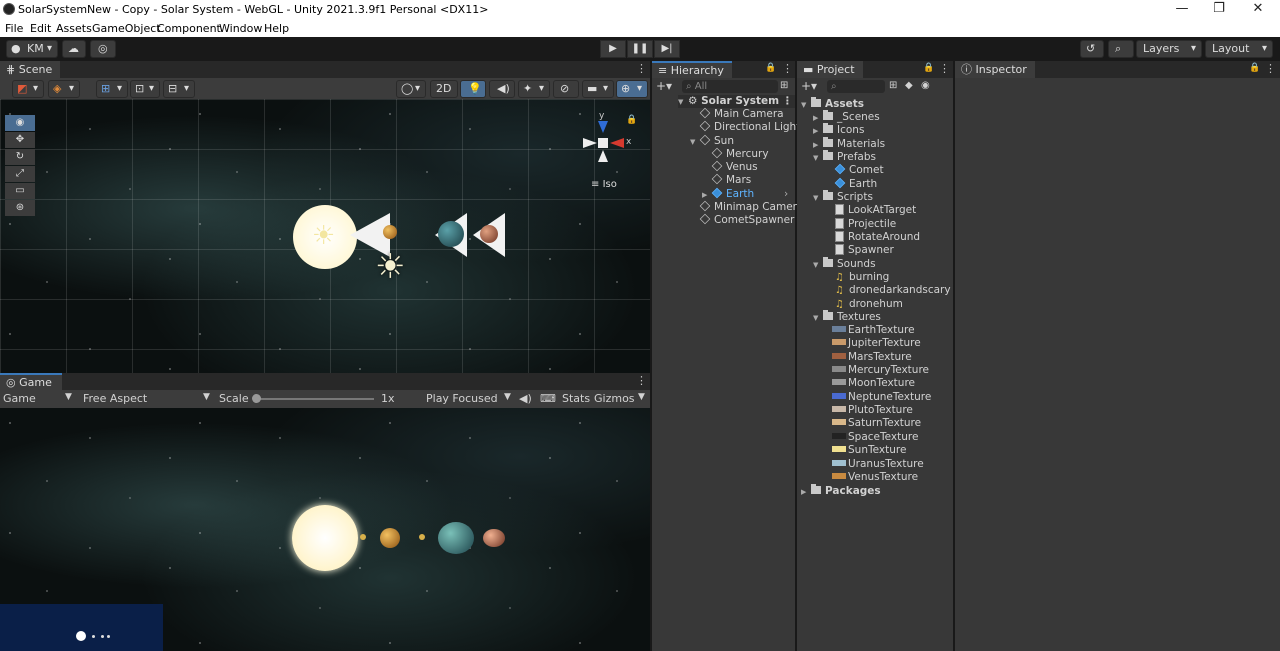  What do you see at coordinates (566, 89) in the screenshot?
I see `hidden-objects-toggle: ⊘` at bounding box center [566, 89].